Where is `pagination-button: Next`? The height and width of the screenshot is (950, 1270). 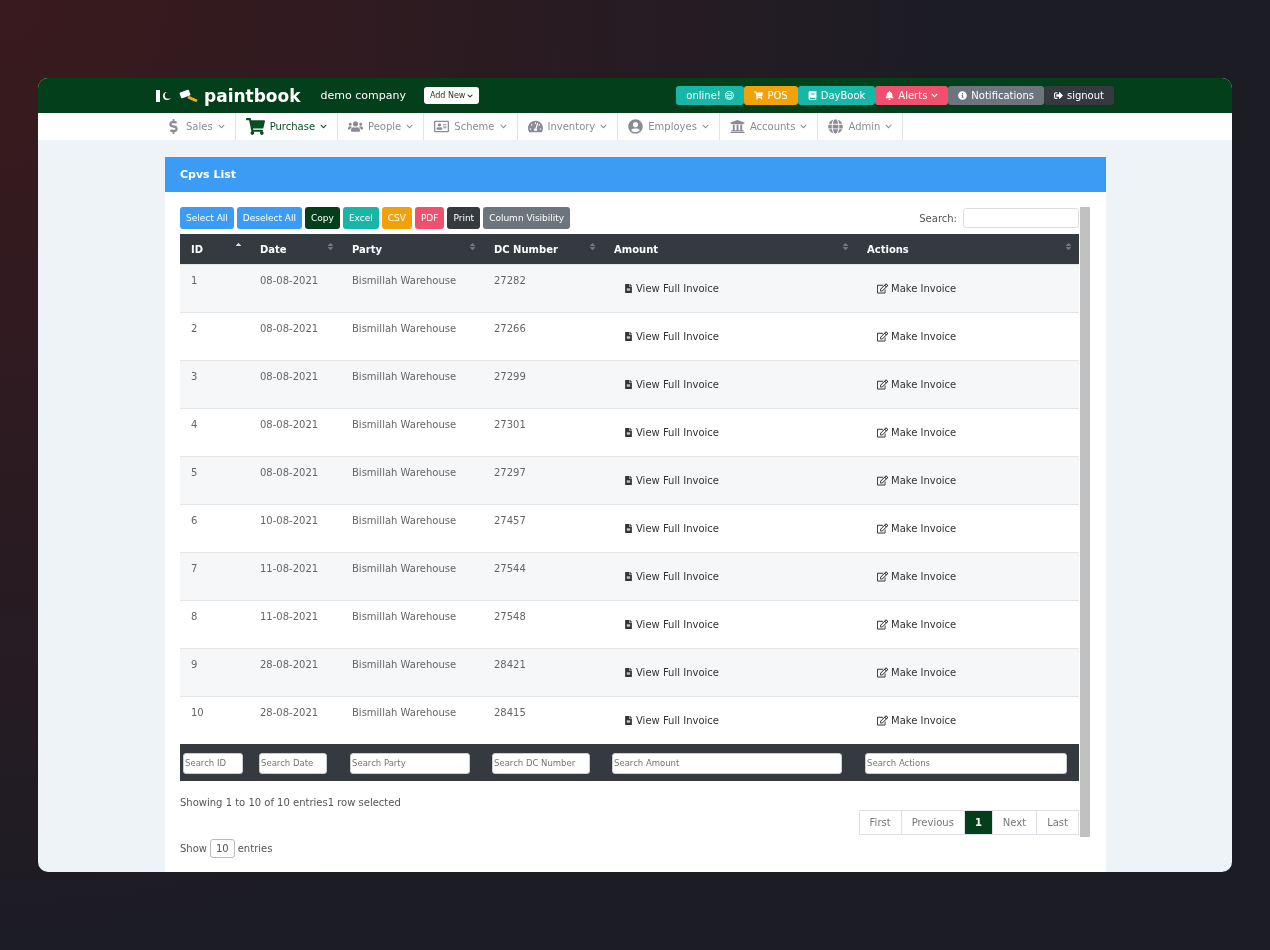
pagination-button: Next is located at coordinates (1014, 822).